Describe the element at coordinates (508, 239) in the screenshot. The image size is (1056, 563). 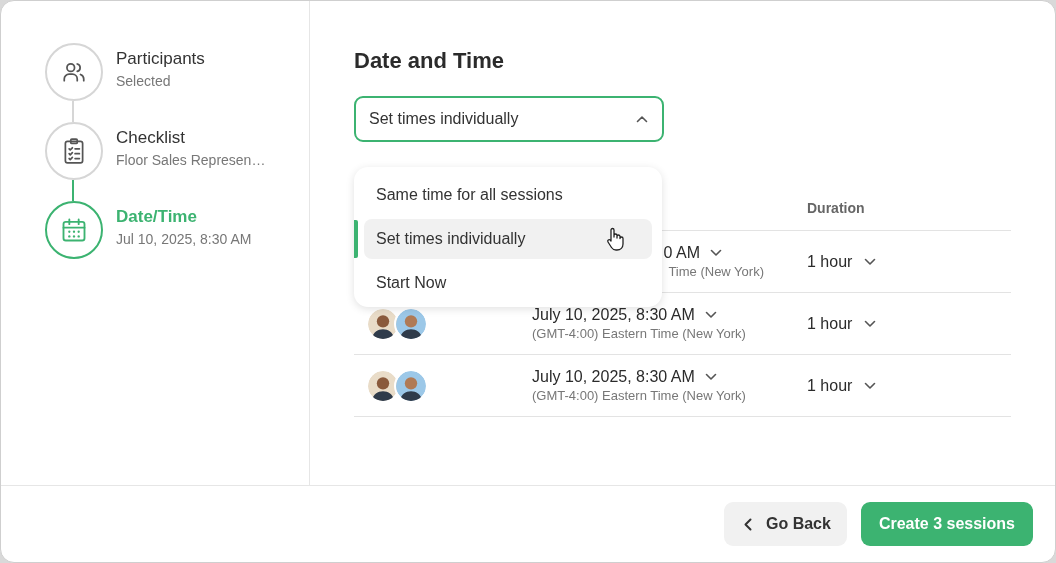
I see `menu-item: Set times individually` at that location.